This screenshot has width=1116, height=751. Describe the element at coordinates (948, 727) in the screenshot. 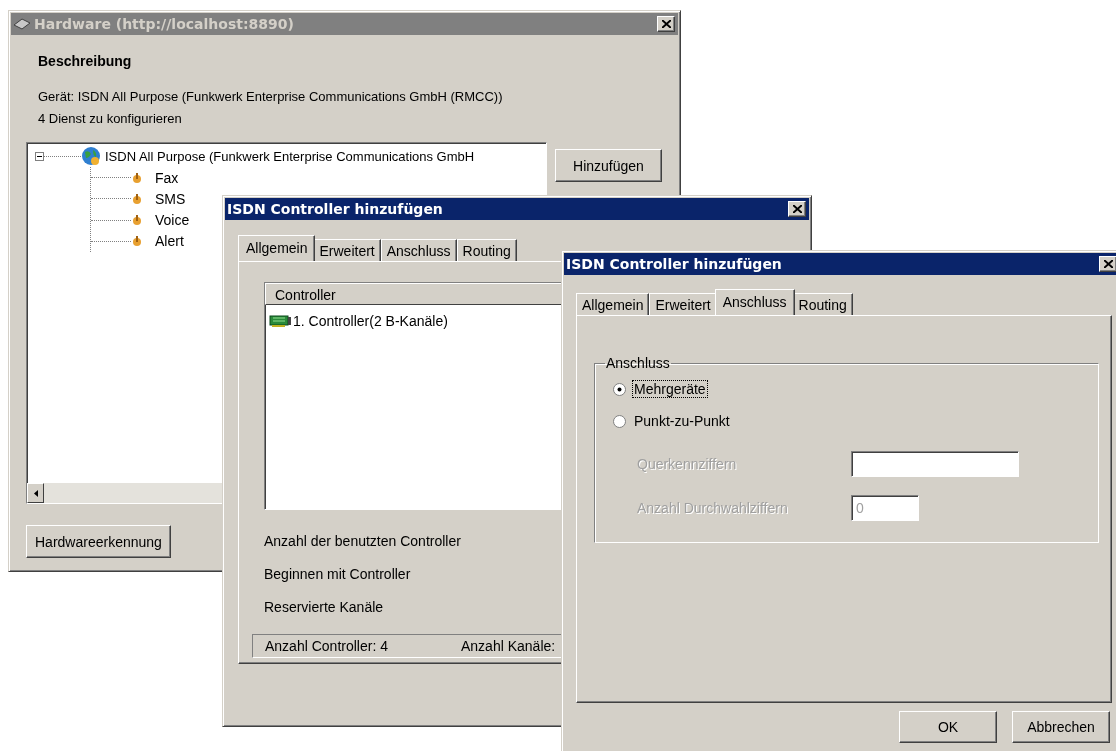

I see `dialog-button: OK` at that location.